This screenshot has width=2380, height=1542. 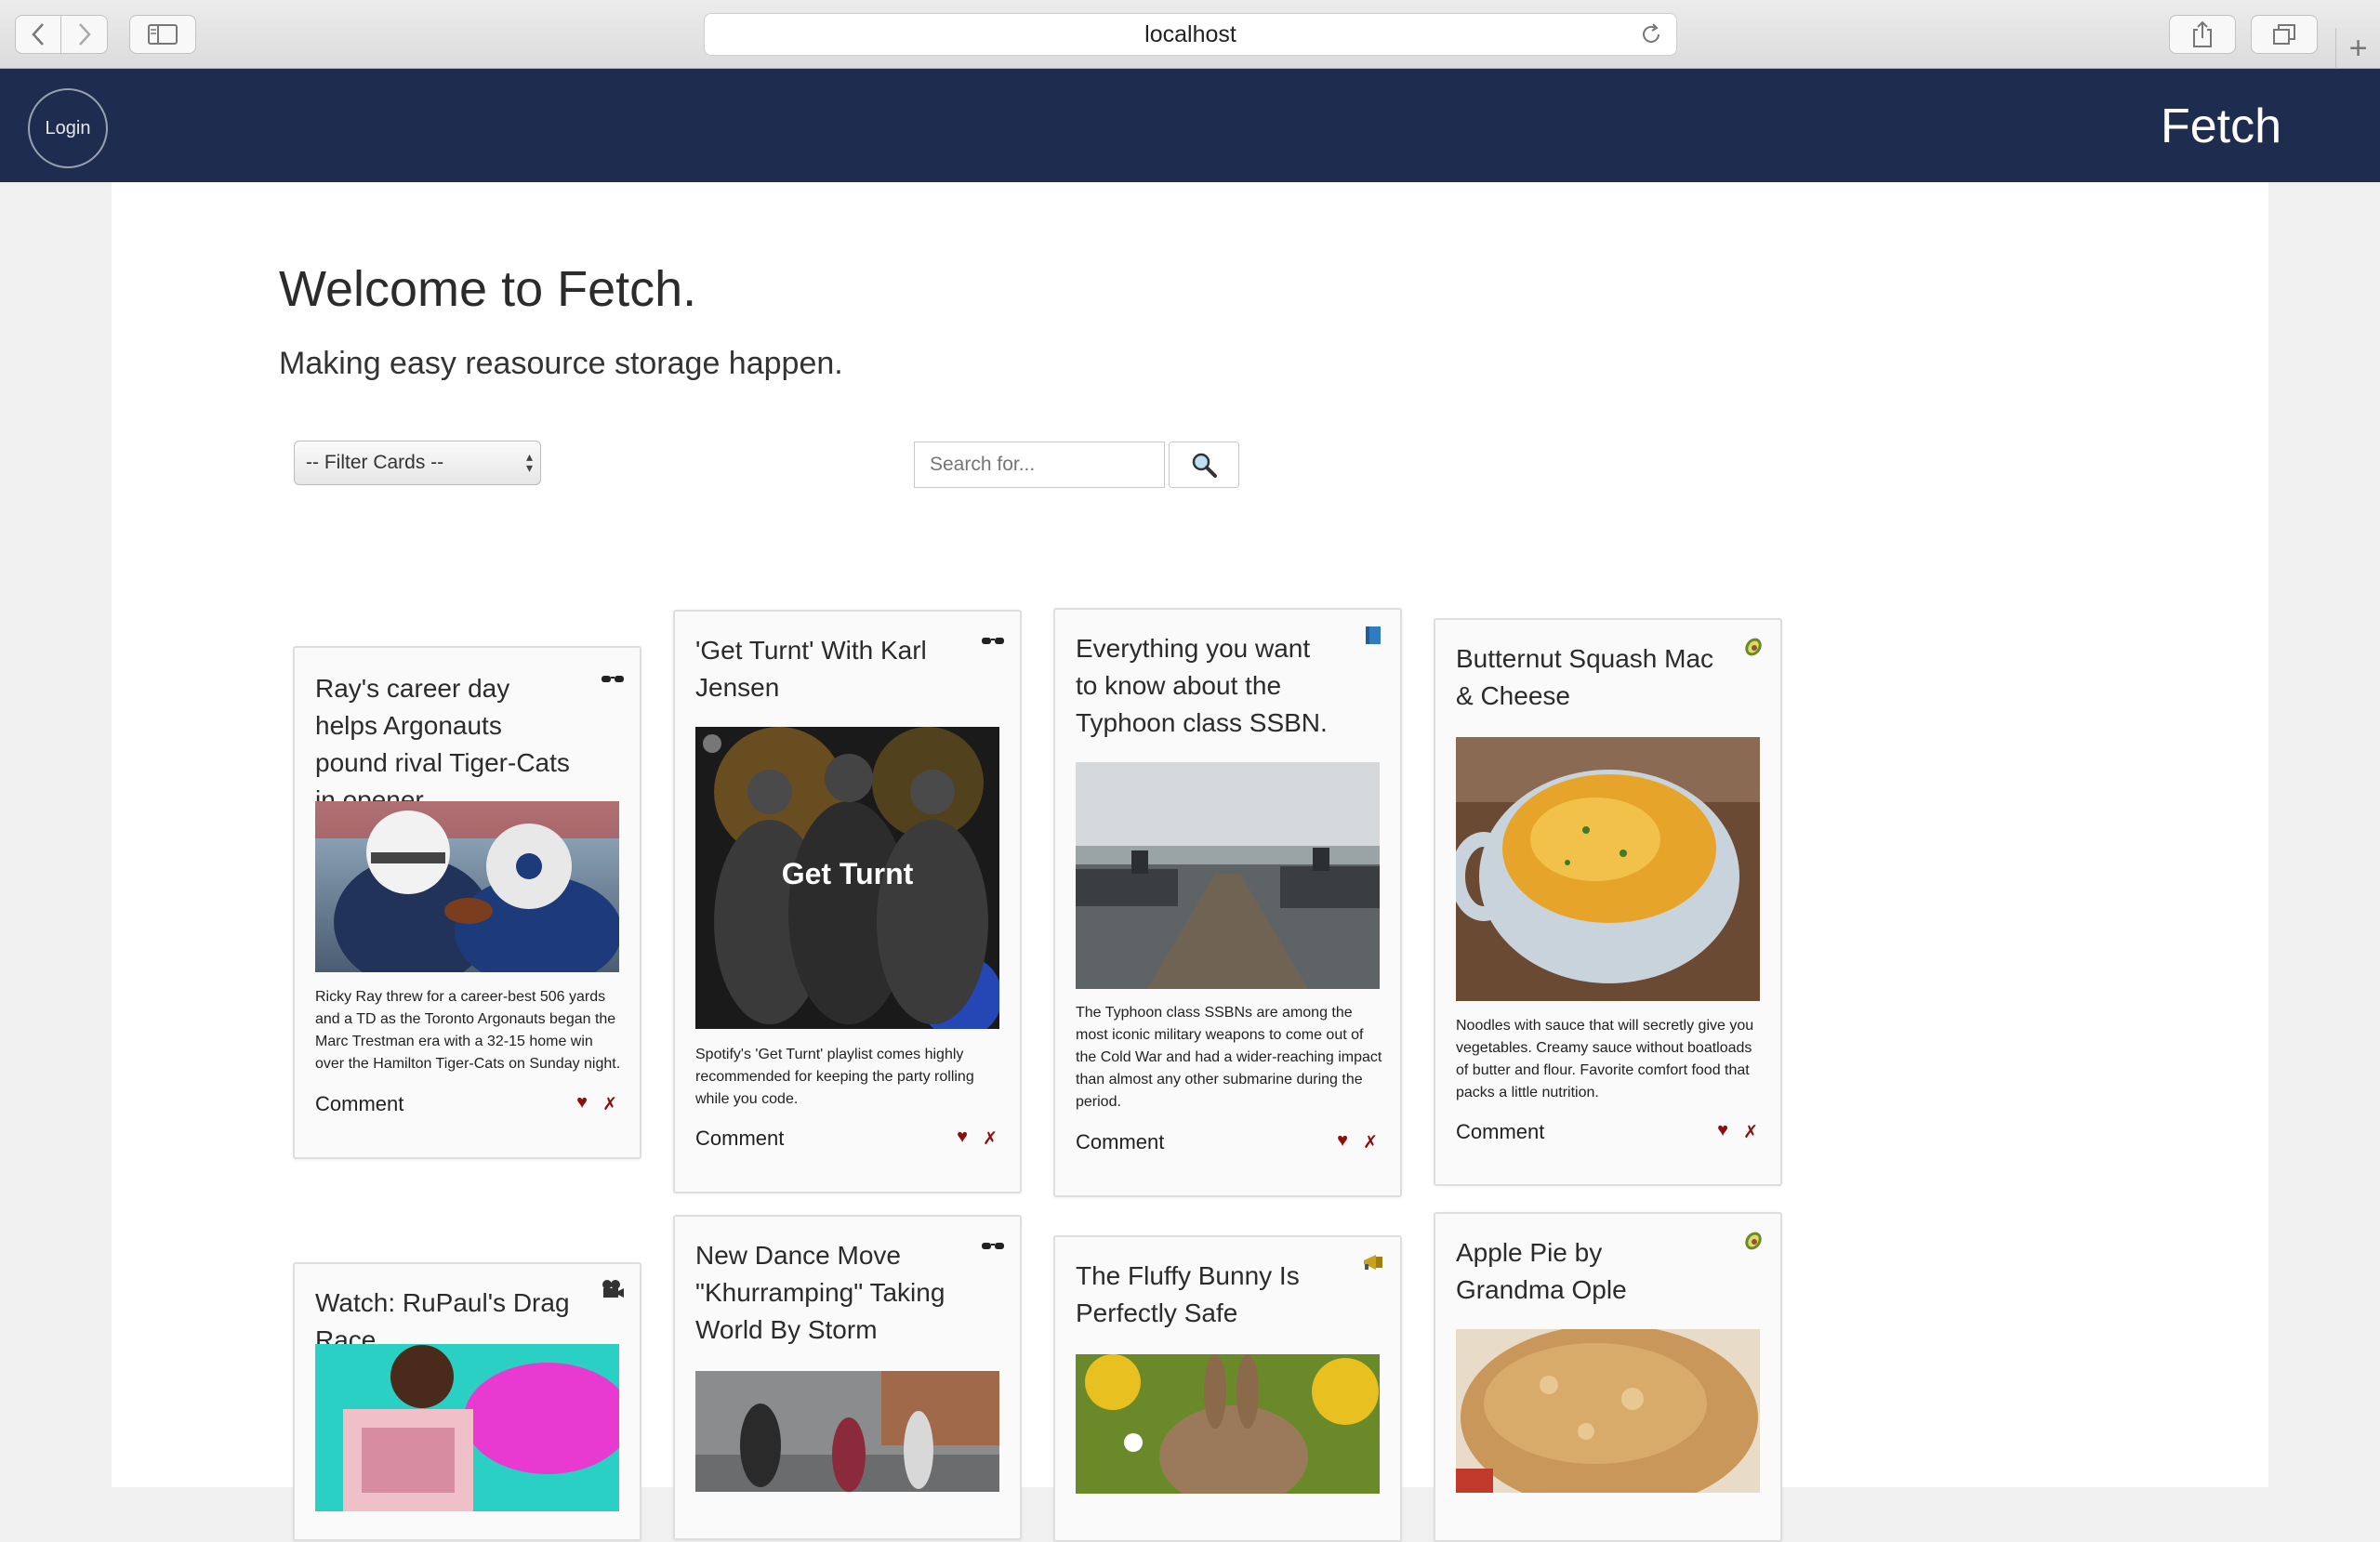 What do you see at coordinates (488, 289) in the screenshot?
I see `page-title: Welcome to Fetch.` at bounding box center [488, 289].